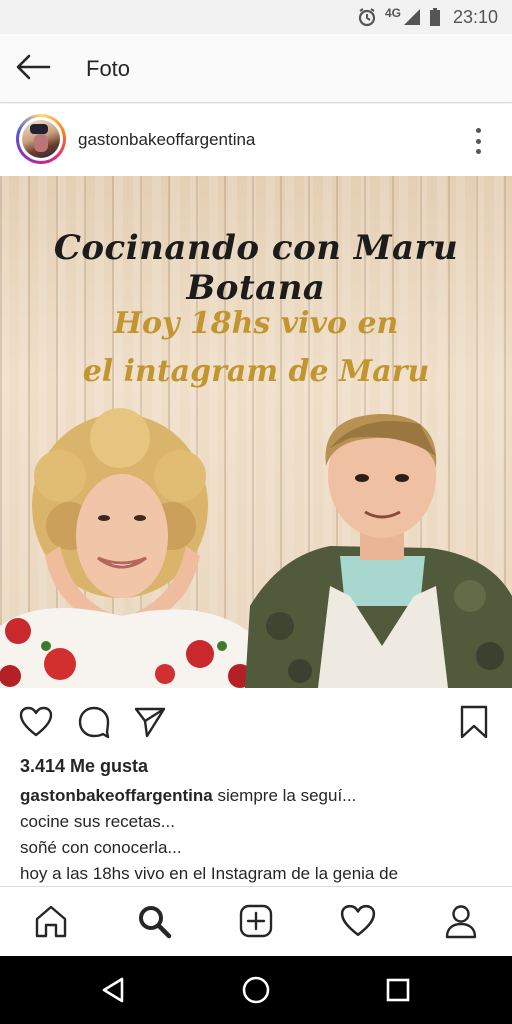  I want to click on network-type-label: 4G, so click(392, 13).